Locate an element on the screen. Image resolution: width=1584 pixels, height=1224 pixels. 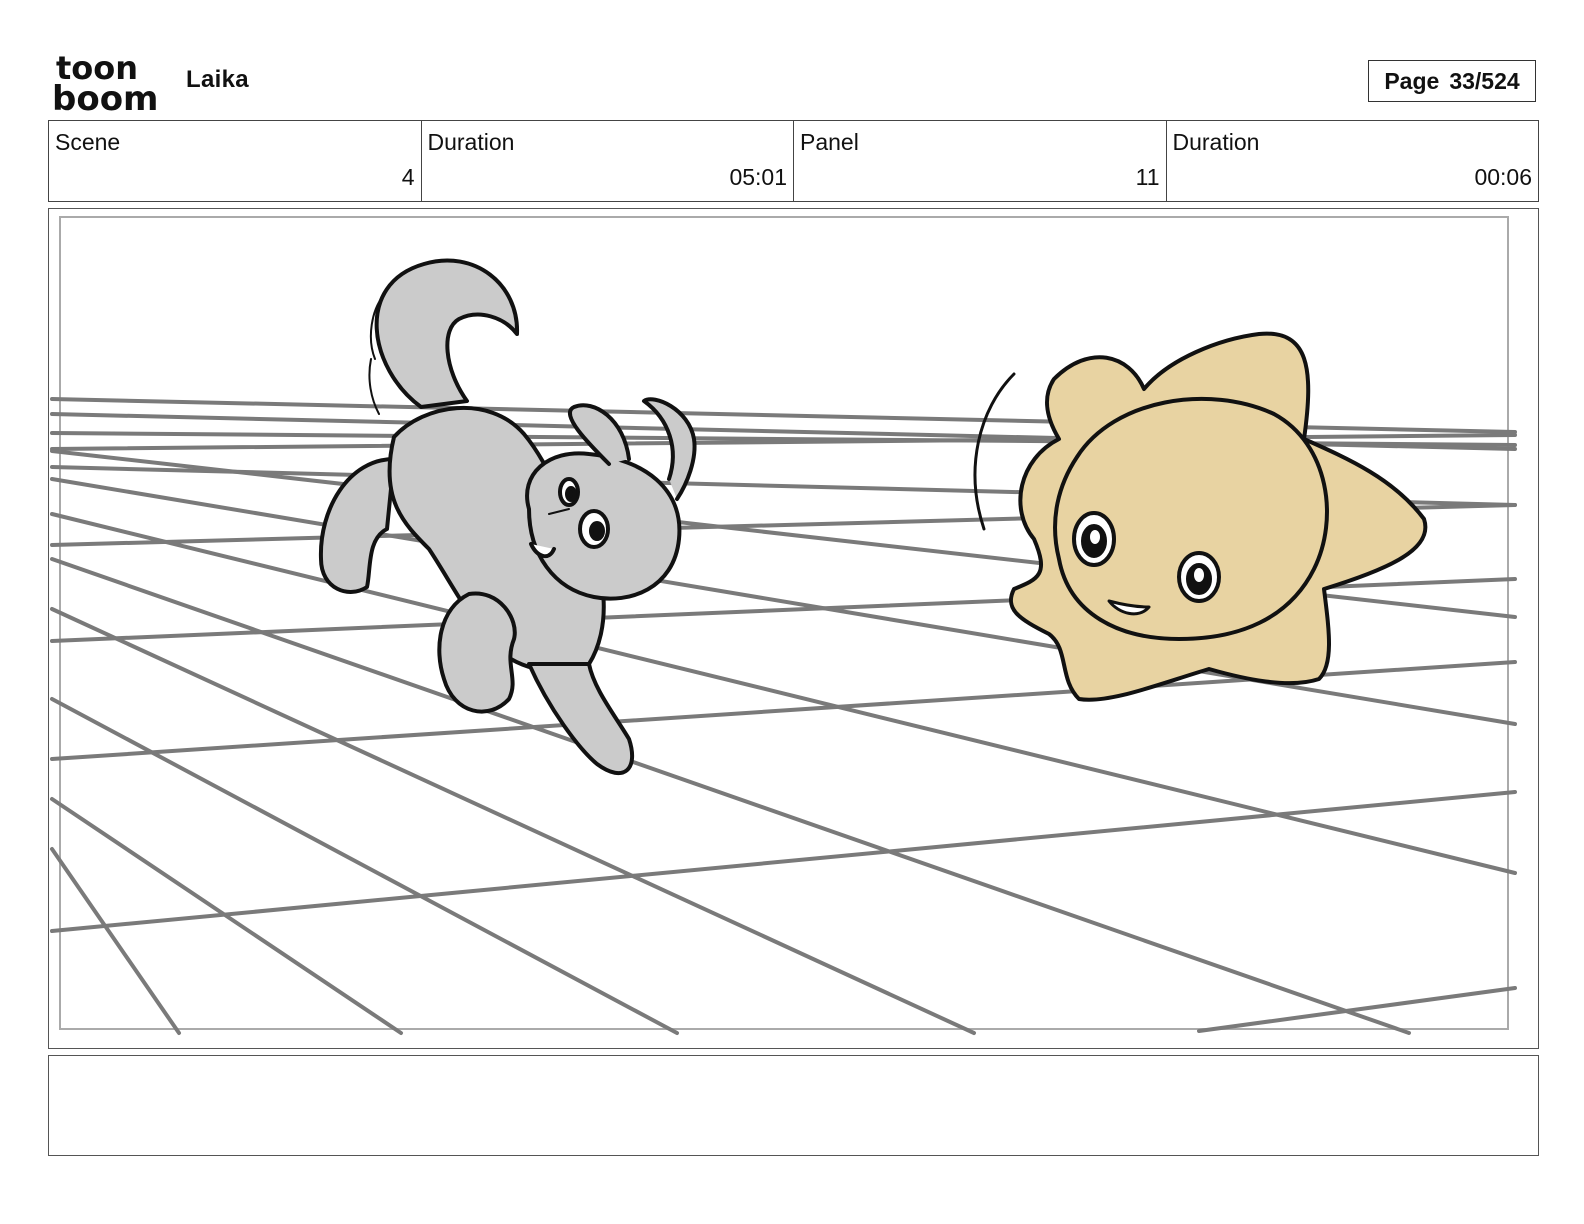
toon-boom-logo-icon: toon boom is located at coordinates (105, 82).